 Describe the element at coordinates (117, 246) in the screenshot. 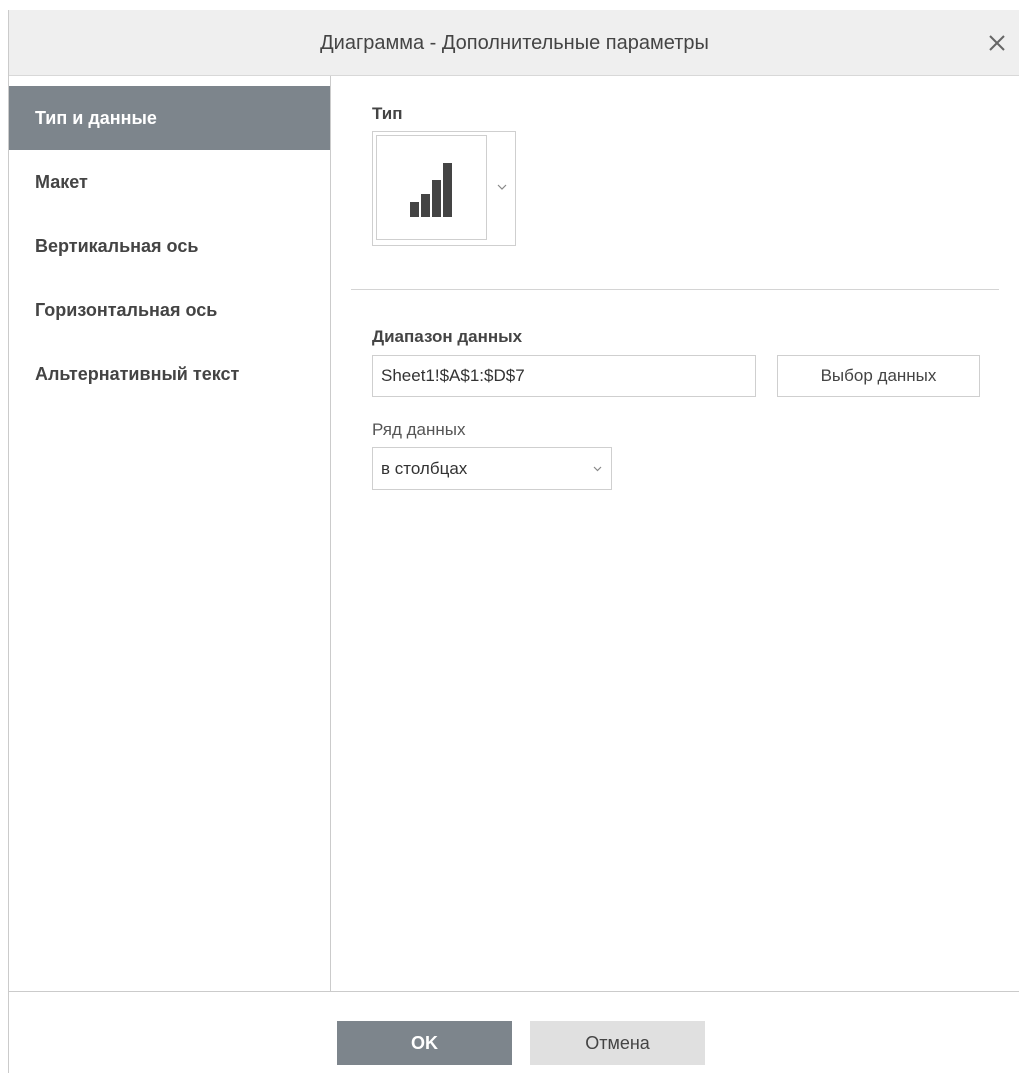

I see `sidebar-item-label: Вертикальная ось` at that location.